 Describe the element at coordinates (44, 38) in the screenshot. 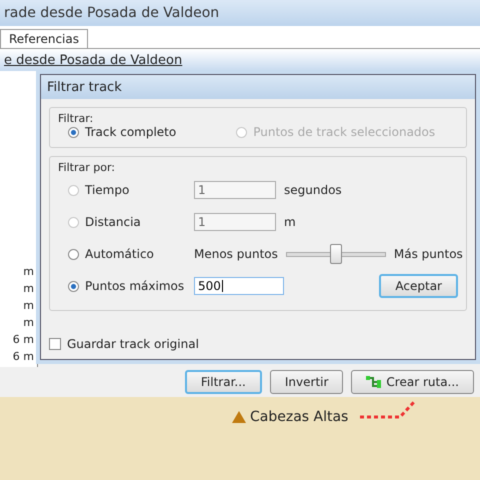

I see `tab: Referencias` at that location.